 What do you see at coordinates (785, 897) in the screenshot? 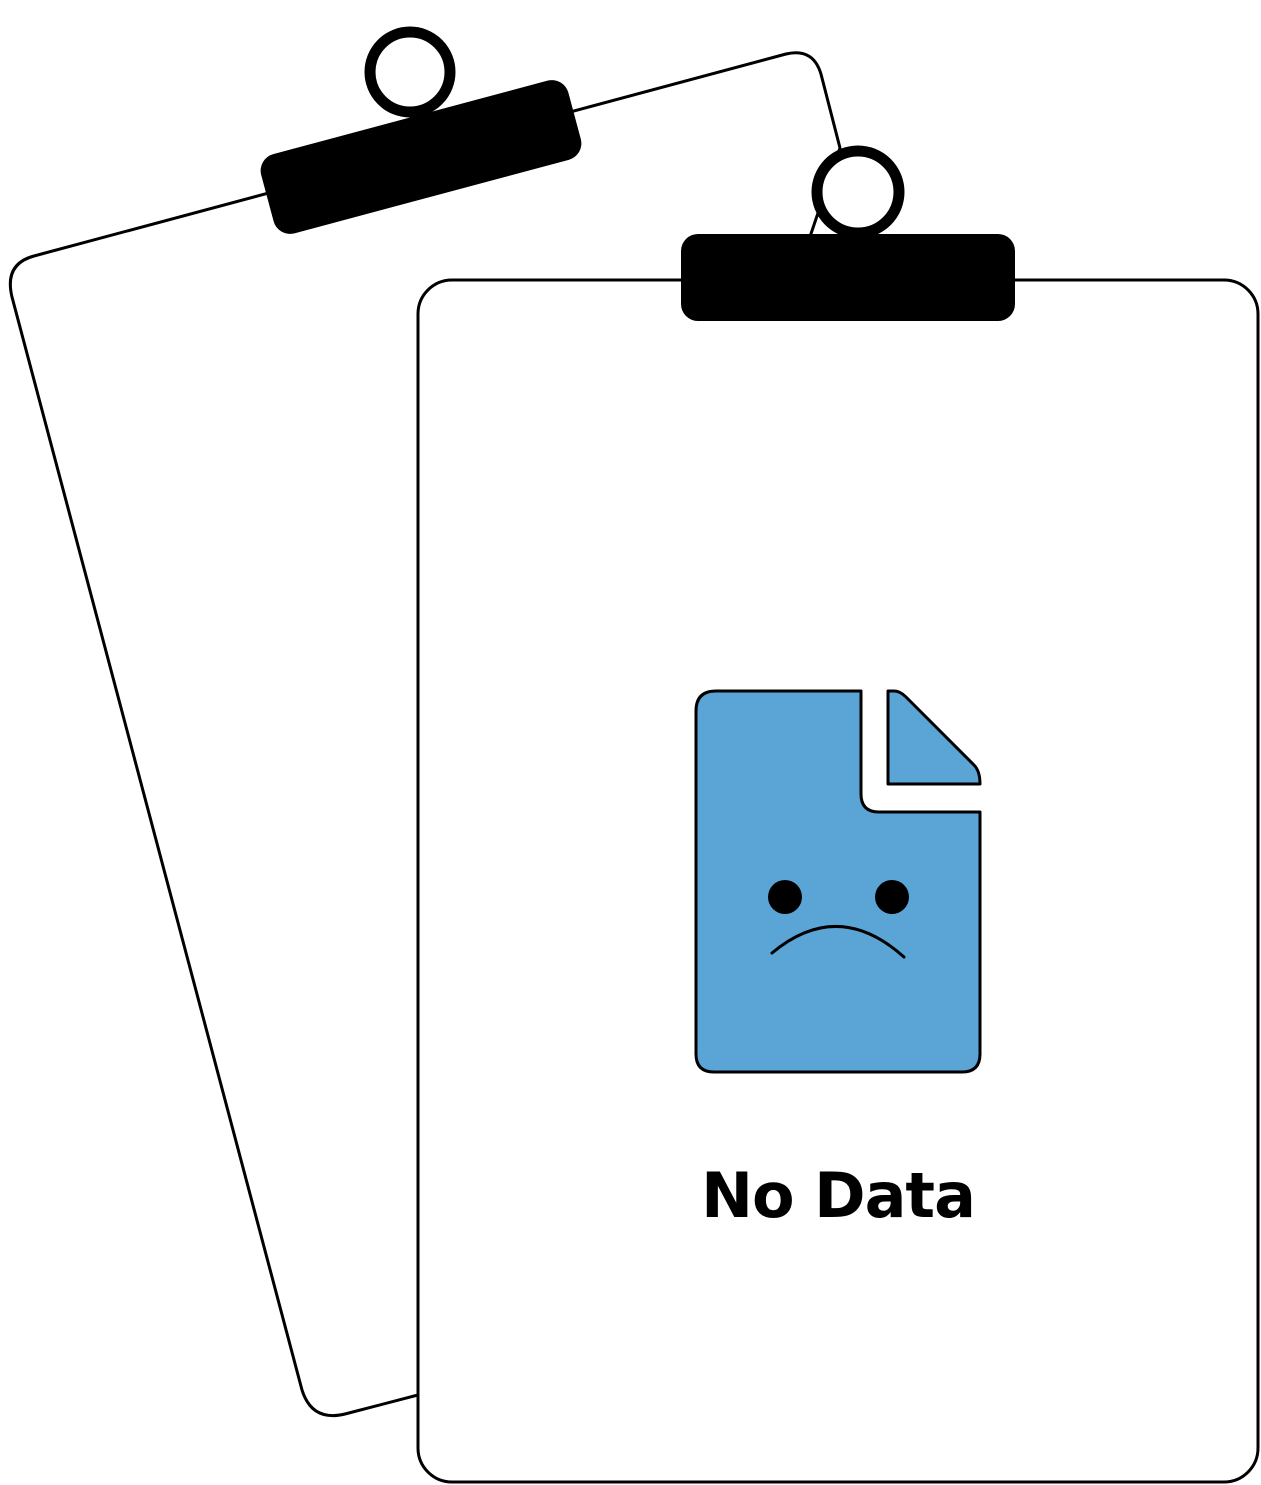
I see `left-eye-icon` at bounding box center [785, 897].